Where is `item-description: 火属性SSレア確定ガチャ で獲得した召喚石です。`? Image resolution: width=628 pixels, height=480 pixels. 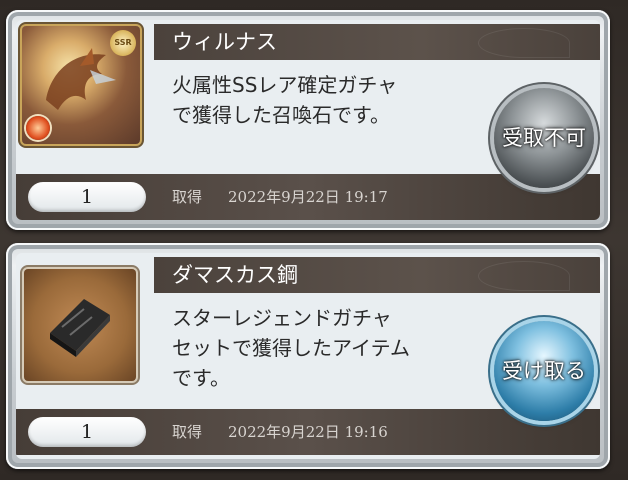
item-description: 火属性SSレア確定ガチャ で獲得した召喚石です。 is located at coordinates (322, 100).